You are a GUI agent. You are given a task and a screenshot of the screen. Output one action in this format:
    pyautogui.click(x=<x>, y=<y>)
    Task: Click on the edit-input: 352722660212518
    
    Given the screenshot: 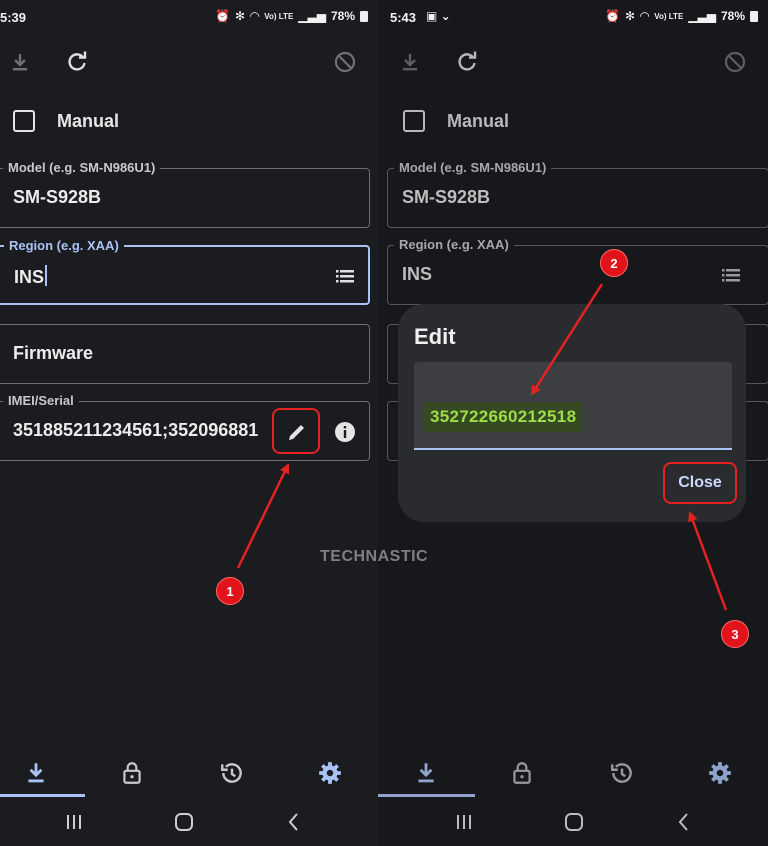 What is the action you would take?
    pyautogui.click(x=573, y=406)
    